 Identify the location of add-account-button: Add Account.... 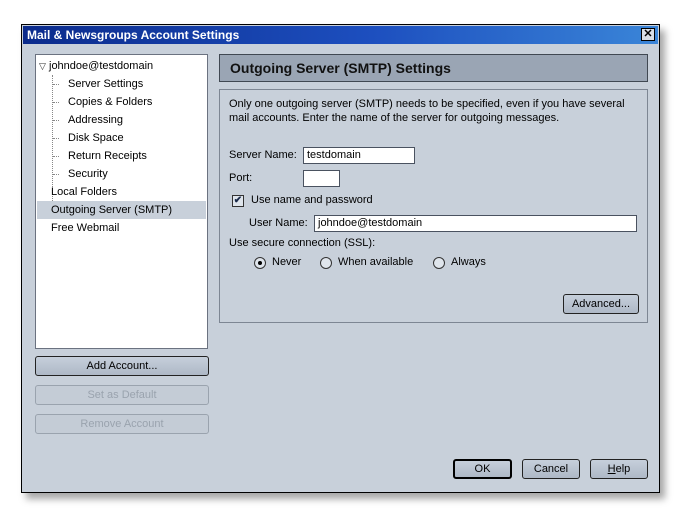
(122, 366).